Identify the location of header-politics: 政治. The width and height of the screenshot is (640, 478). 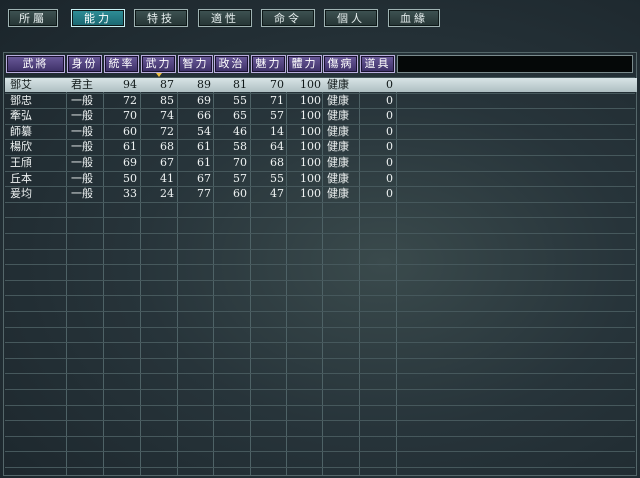
(231, 64).